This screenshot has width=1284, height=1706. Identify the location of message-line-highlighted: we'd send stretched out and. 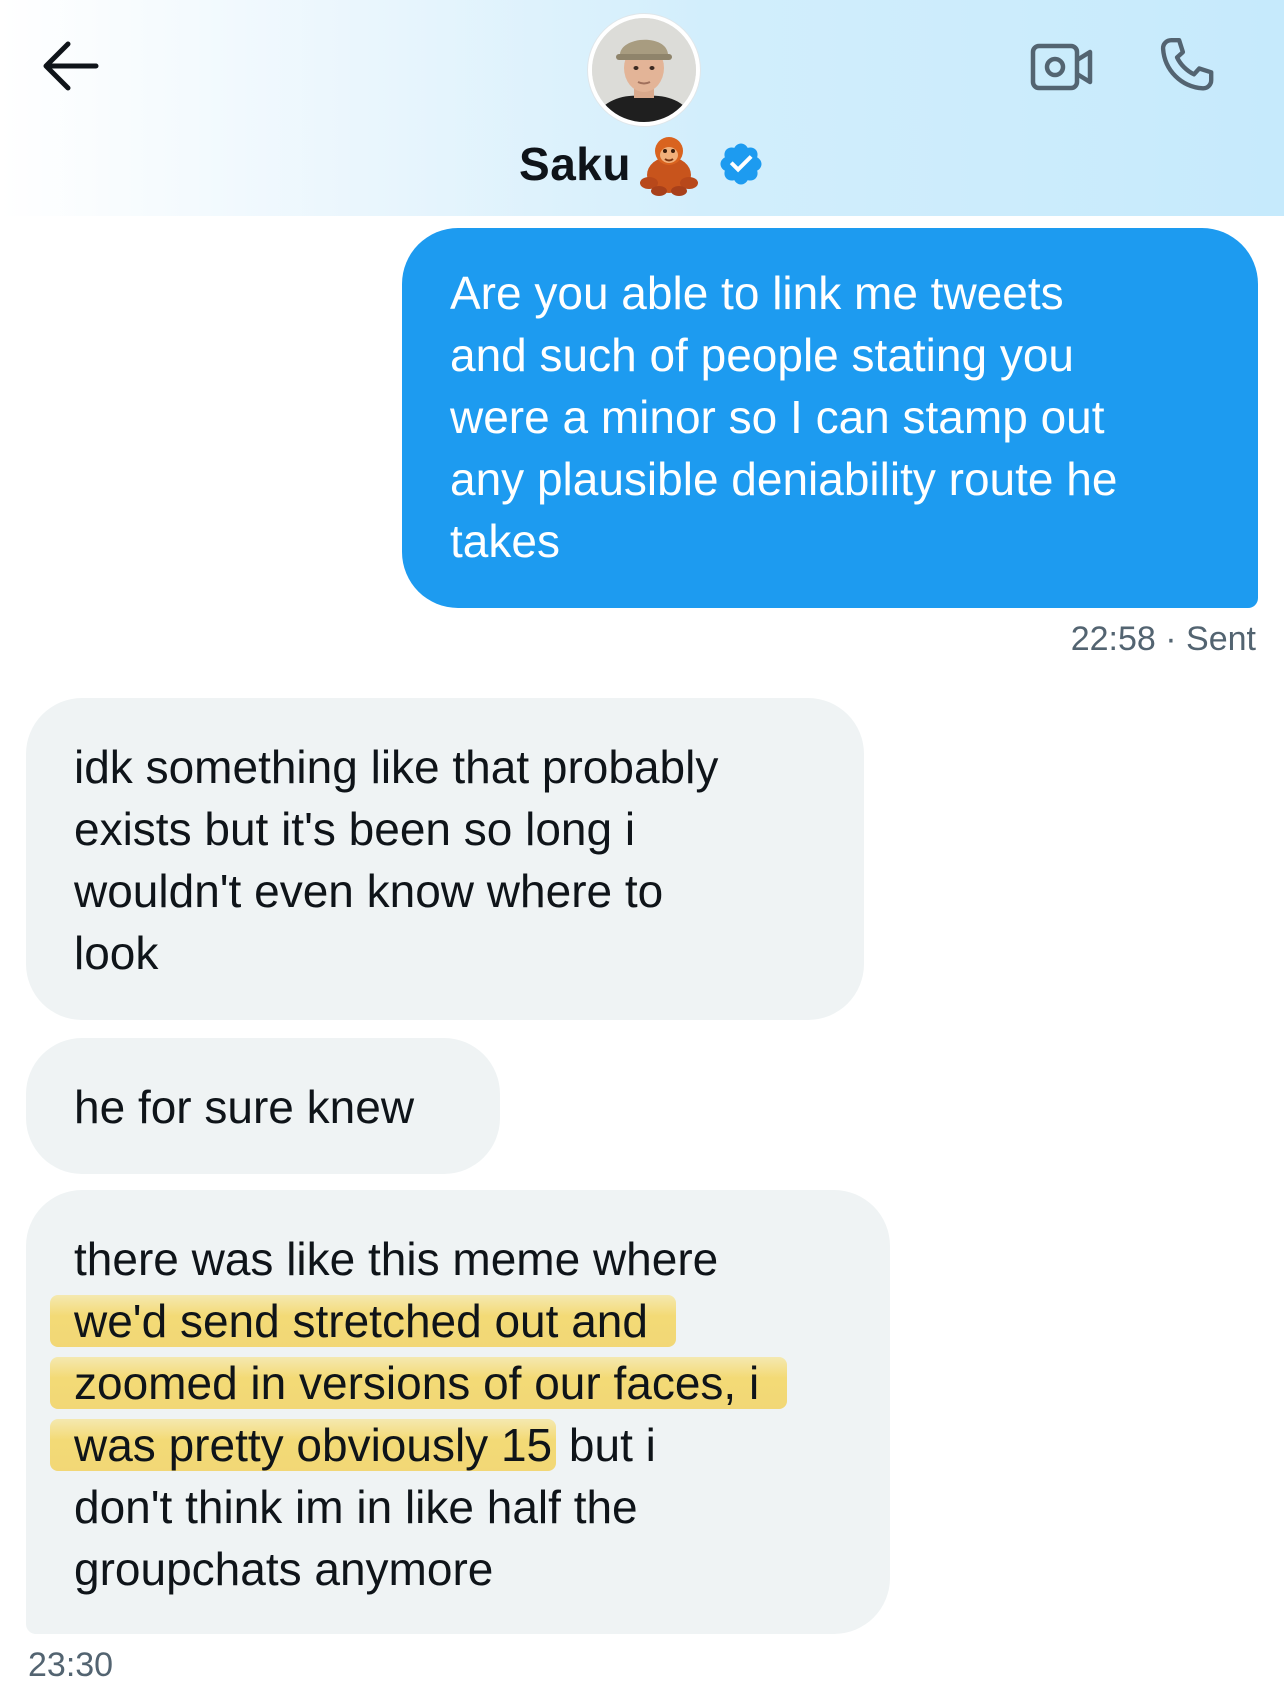
(450, 1321).